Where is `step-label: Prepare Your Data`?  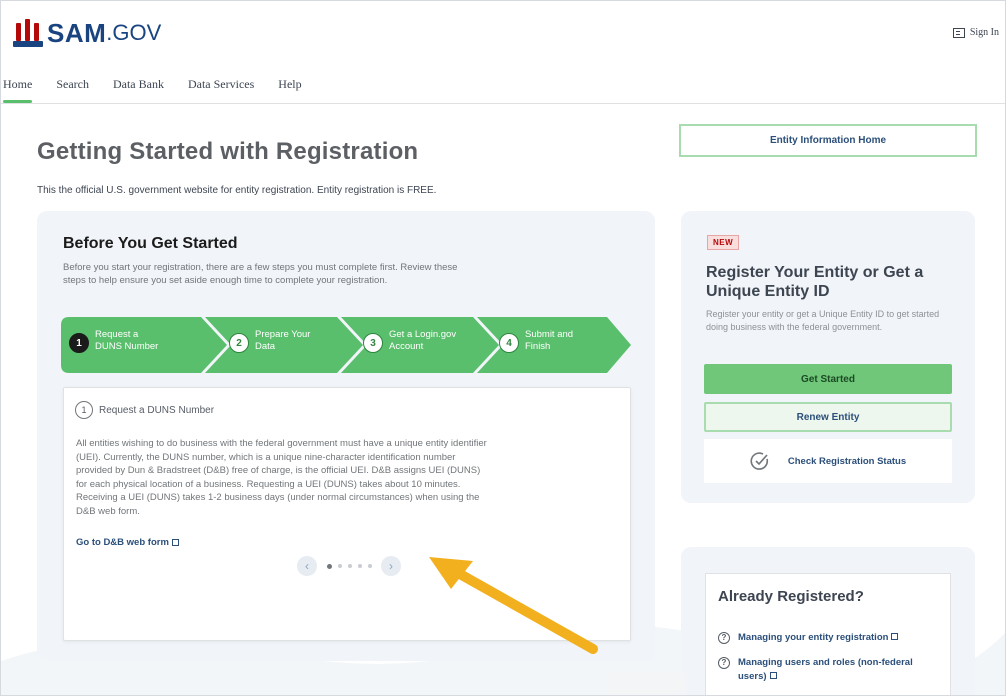 step-label: Prepare Your Data is located at coordinates (283, 340).